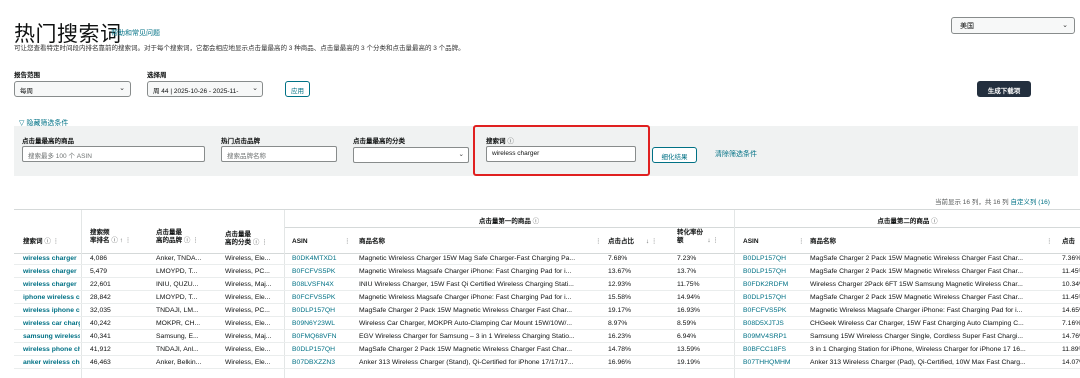  Describe the element at coordinates (1071, 349) in the screenshot. I see `click-share: 11.89%` at that location.